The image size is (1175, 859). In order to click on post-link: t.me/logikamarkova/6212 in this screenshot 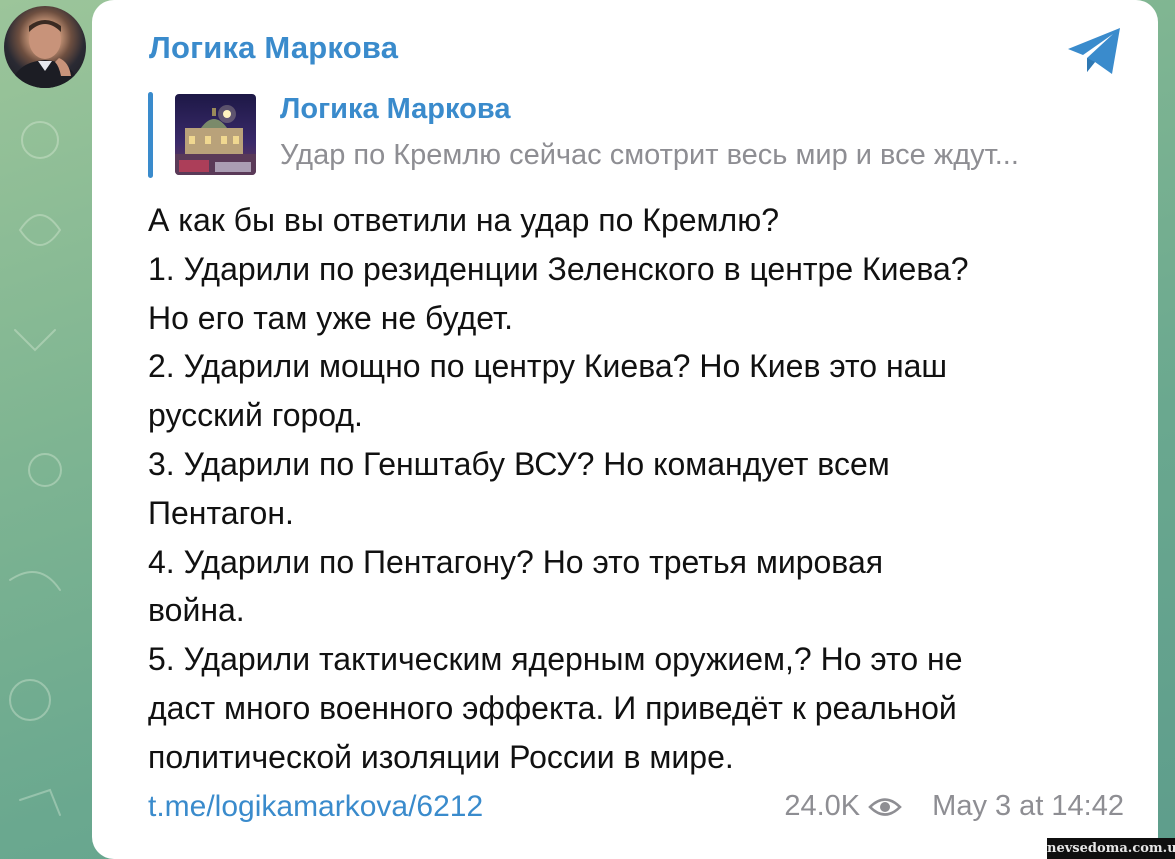, I will do `click(315, 807)`.